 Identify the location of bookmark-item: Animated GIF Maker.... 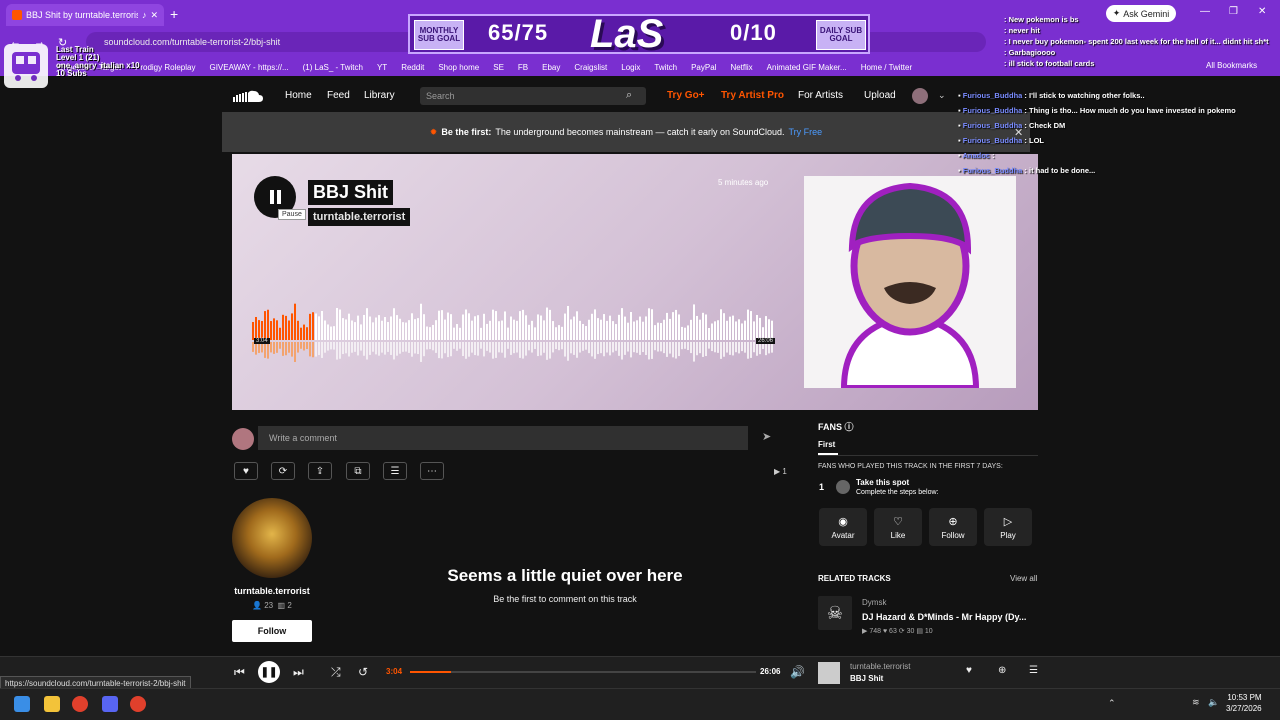
(807, 67).